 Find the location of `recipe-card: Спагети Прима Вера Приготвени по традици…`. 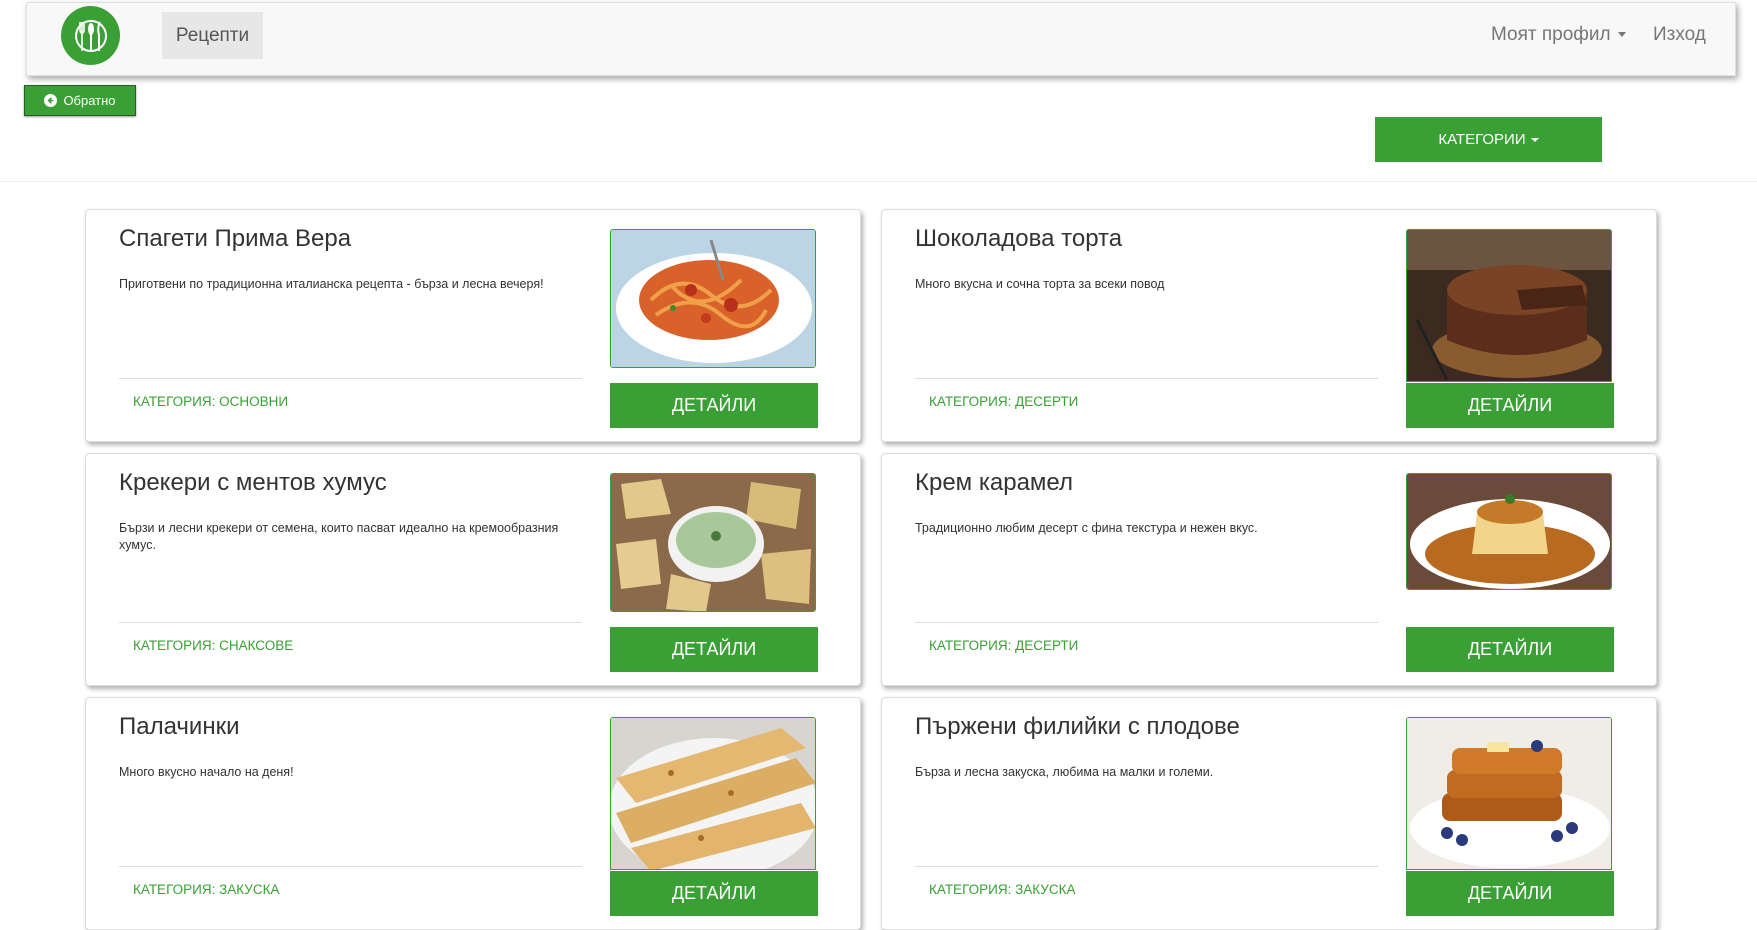

recipe-card: Спагети Прима Вера Приготвени по традици… is located at coordinates (473, 325).